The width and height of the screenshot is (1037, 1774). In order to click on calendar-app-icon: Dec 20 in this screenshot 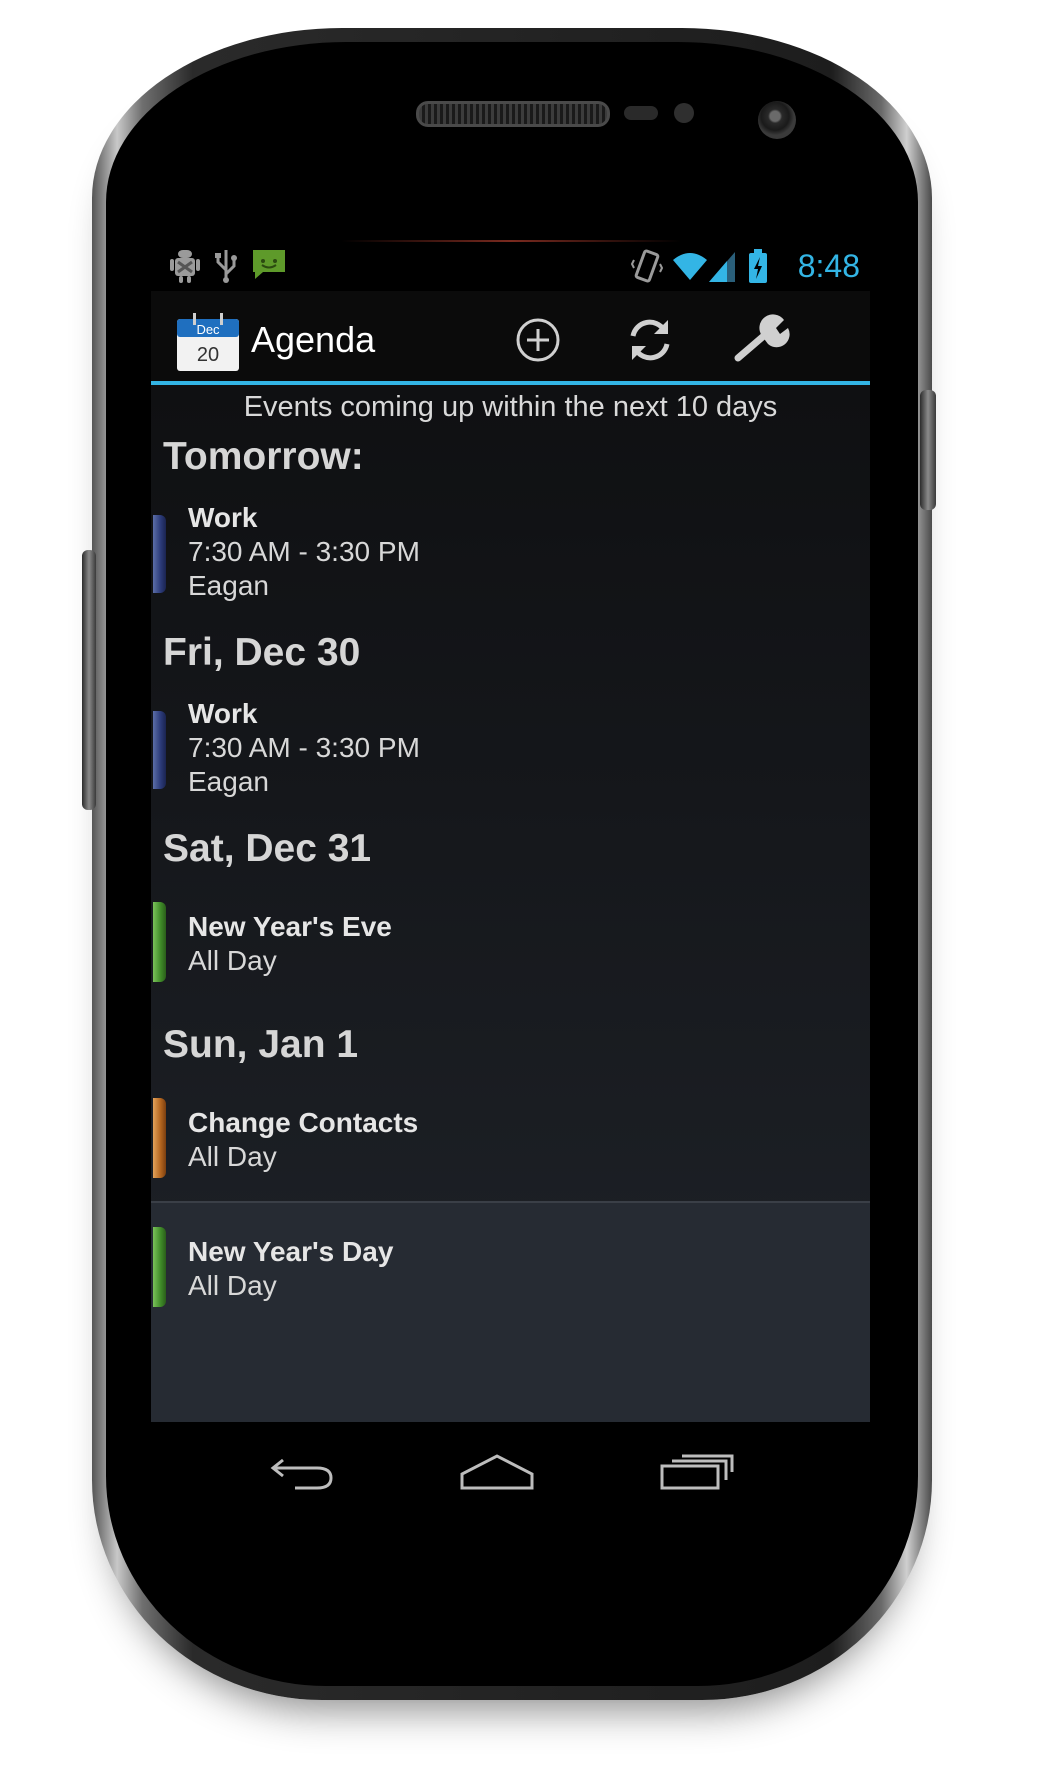, I will do `click(208, 342)`.